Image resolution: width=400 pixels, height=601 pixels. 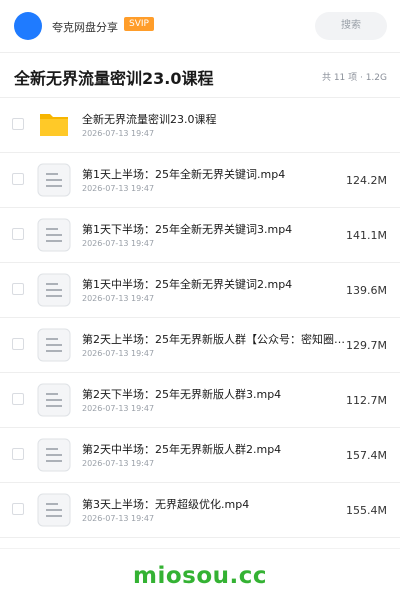 I want to click on file-size: 157.4M, so click(x=366, y=455).